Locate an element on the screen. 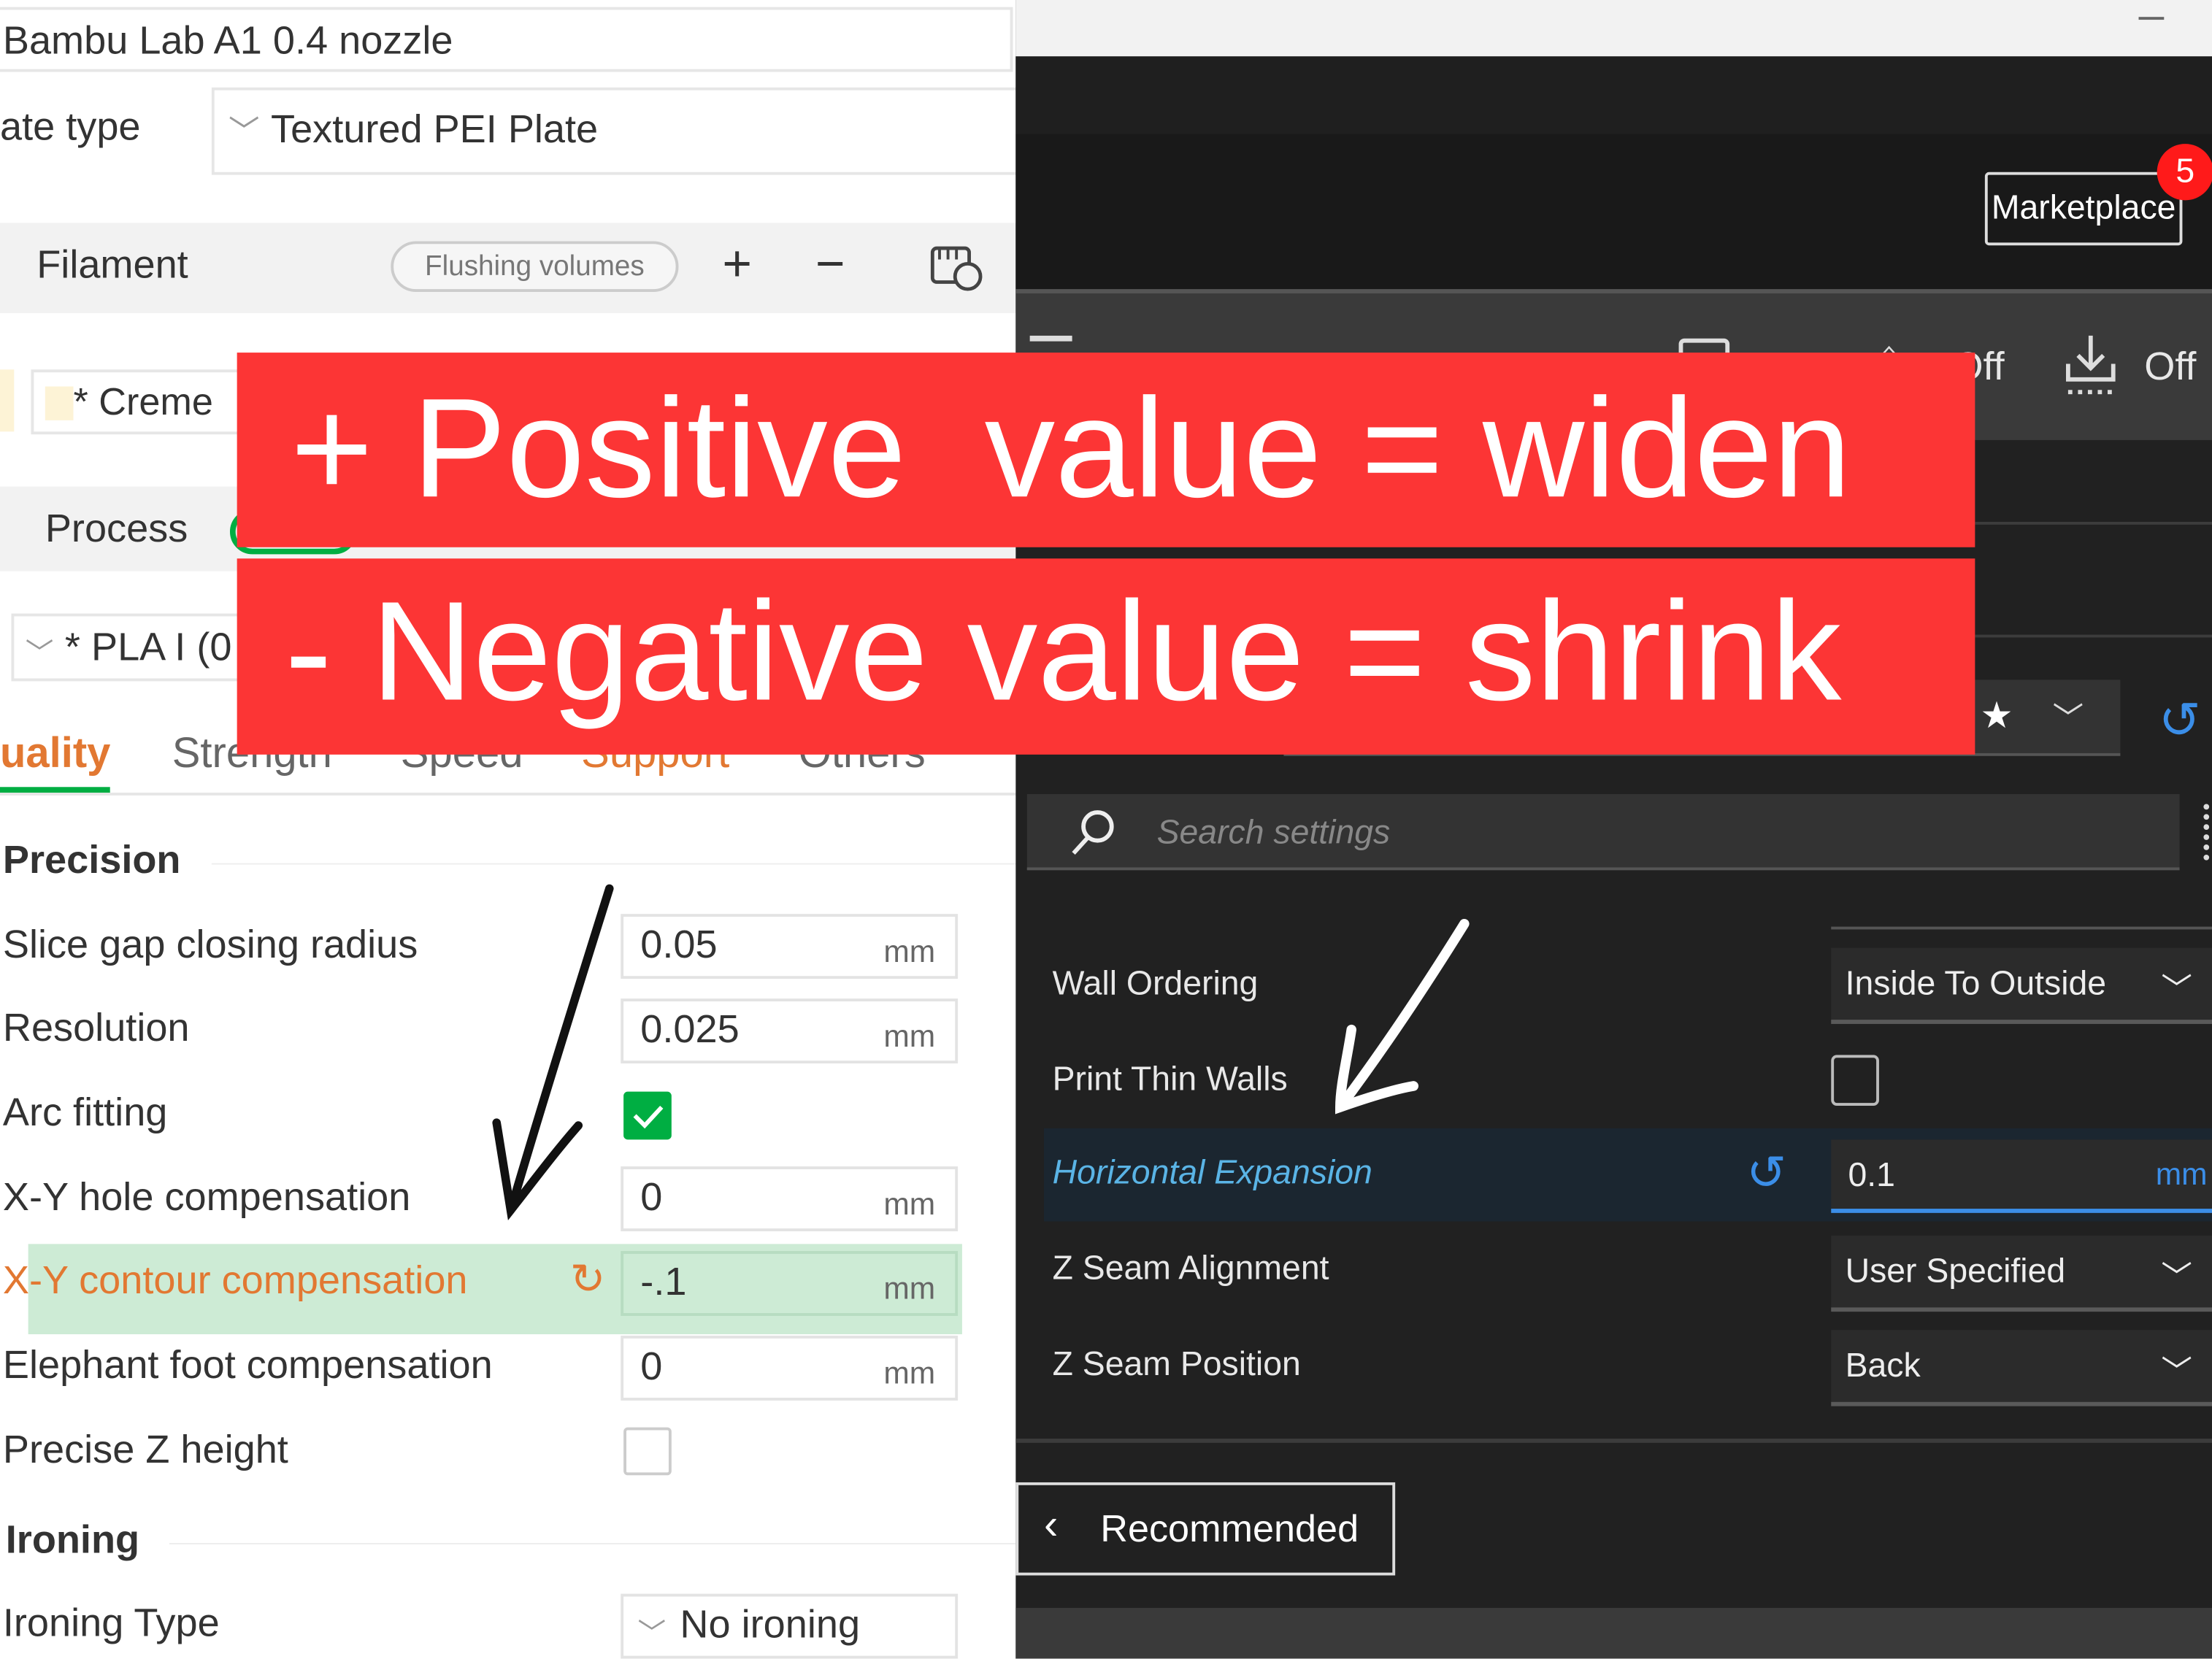 This screenshot has height=1659, width=2212. white-arrow is located at coordinates (1402, 1016).